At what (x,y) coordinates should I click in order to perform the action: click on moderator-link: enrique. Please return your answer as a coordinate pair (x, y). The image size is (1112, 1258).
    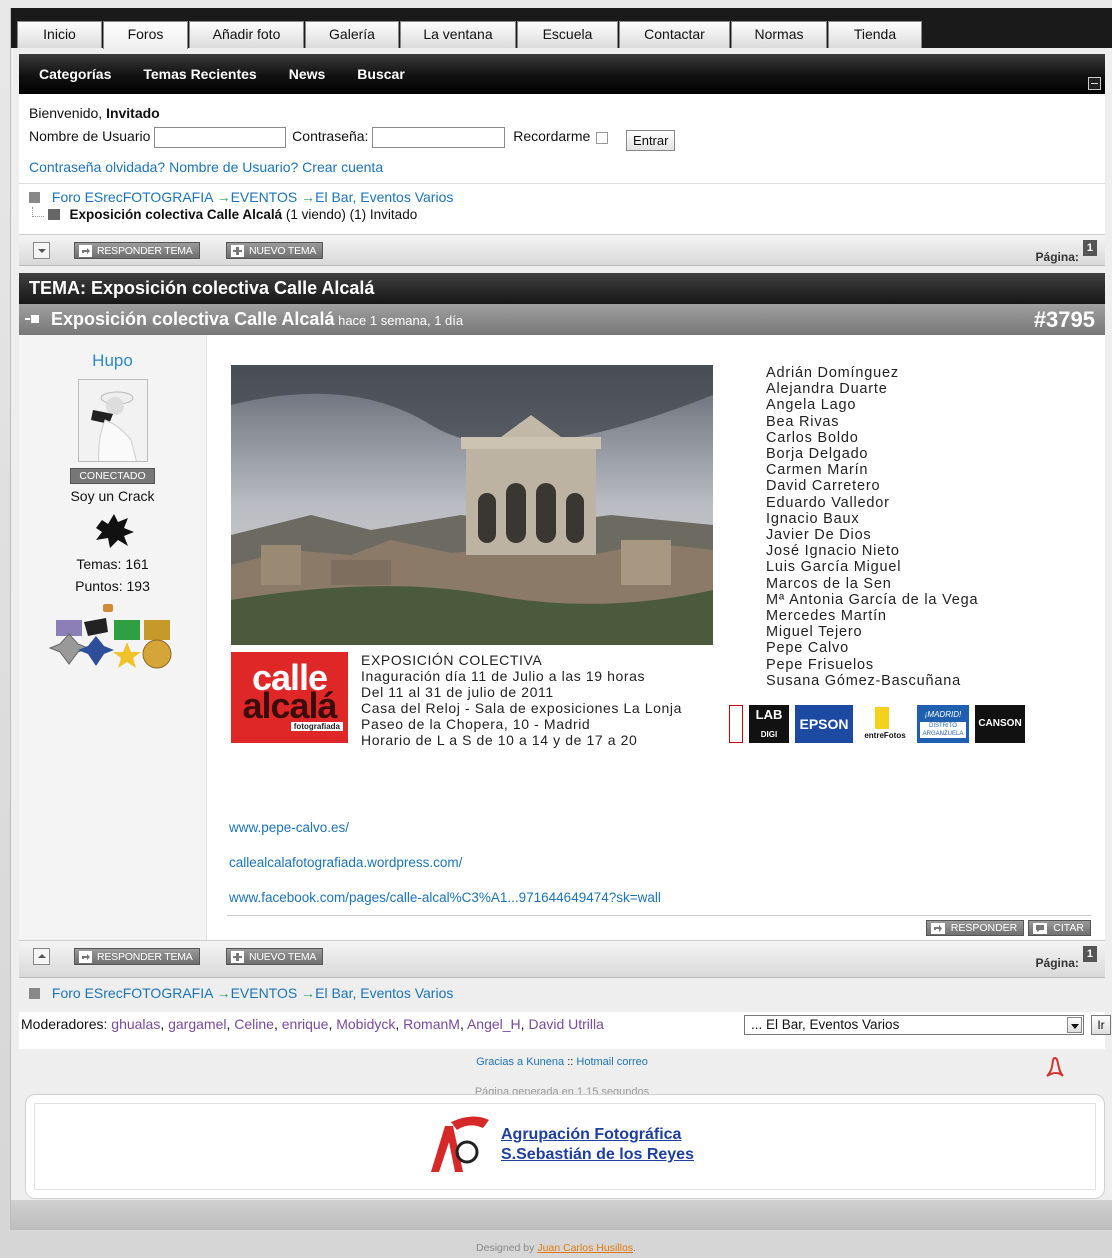
    Looking at the image, I should click on (305, 1024).